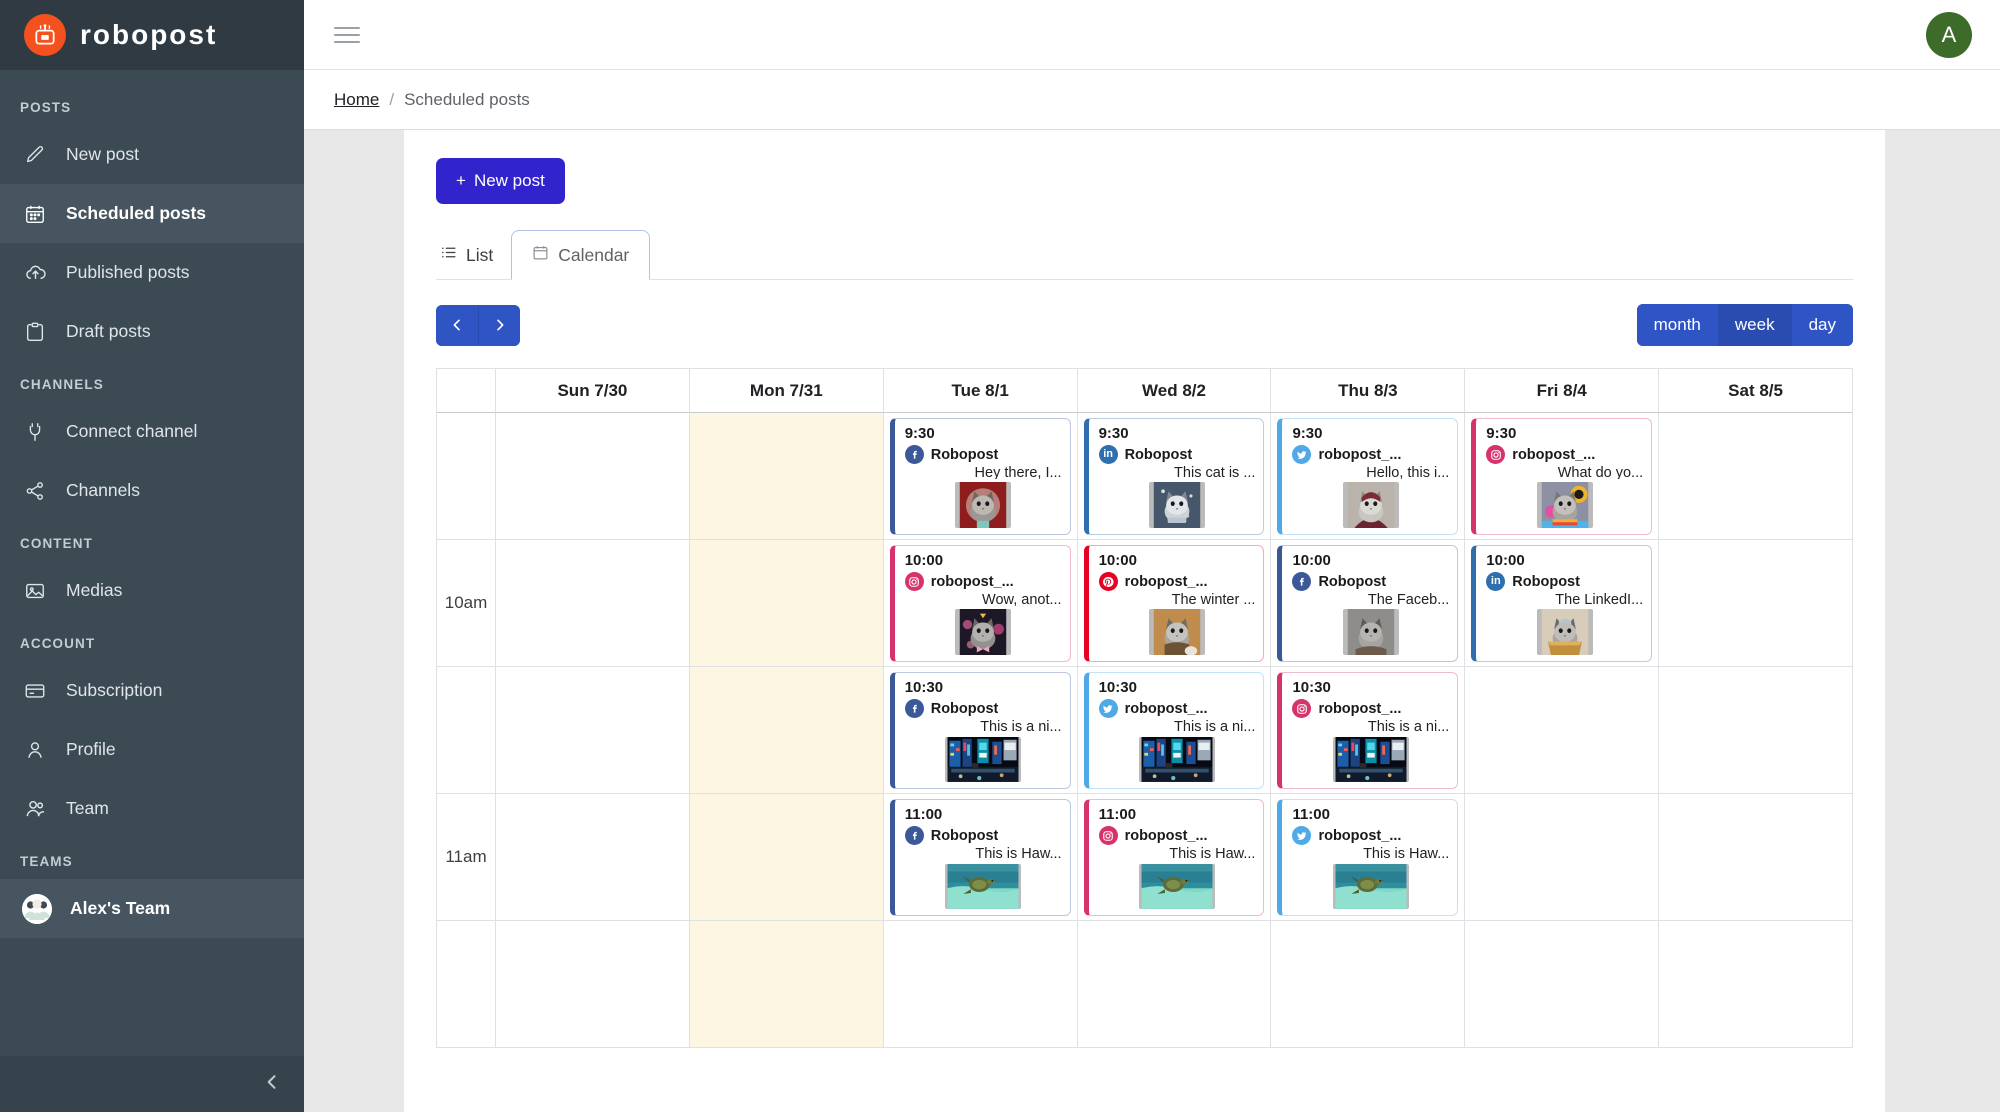  I want to click on tab-calendar: Calendar, so click(581, 255).